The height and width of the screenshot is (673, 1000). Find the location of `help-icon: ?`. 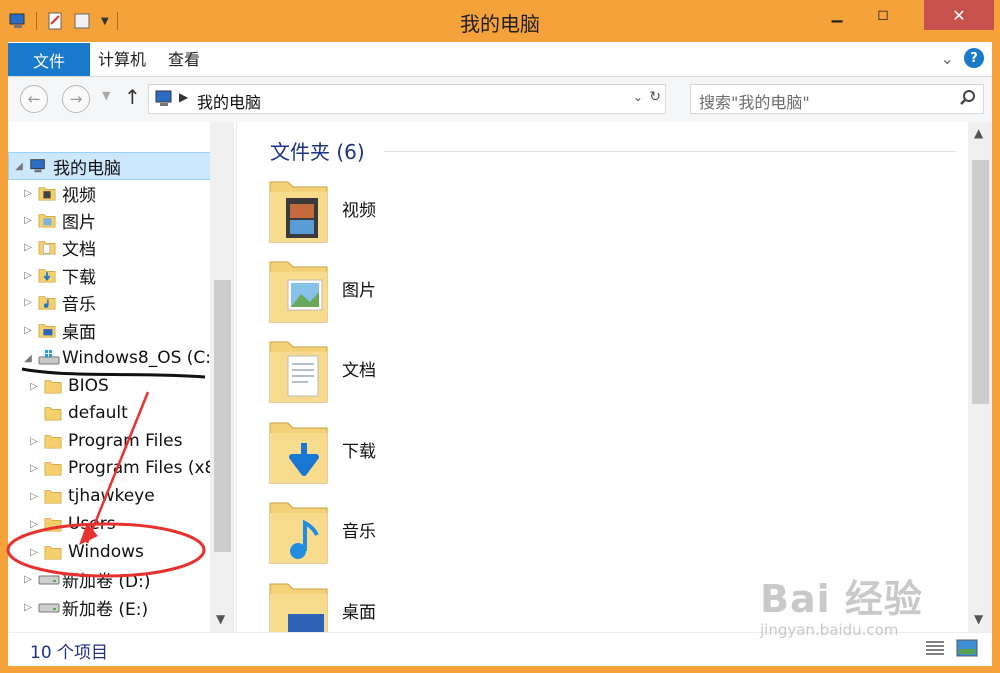

help-icon: ? is located at coordinates (974, 58).